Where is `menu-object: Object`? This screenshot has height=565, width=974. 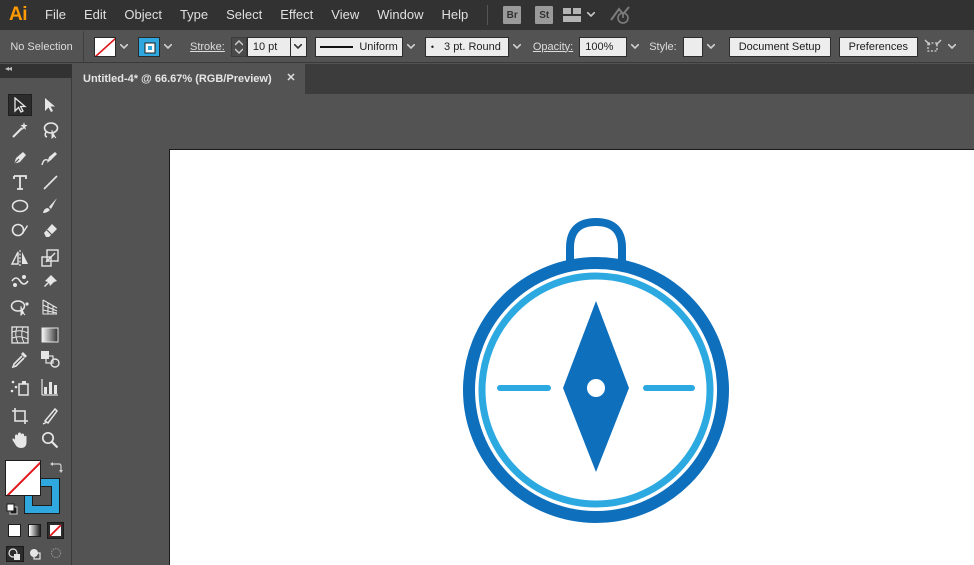
menu-object: Object is located at coordinates (143, 15).